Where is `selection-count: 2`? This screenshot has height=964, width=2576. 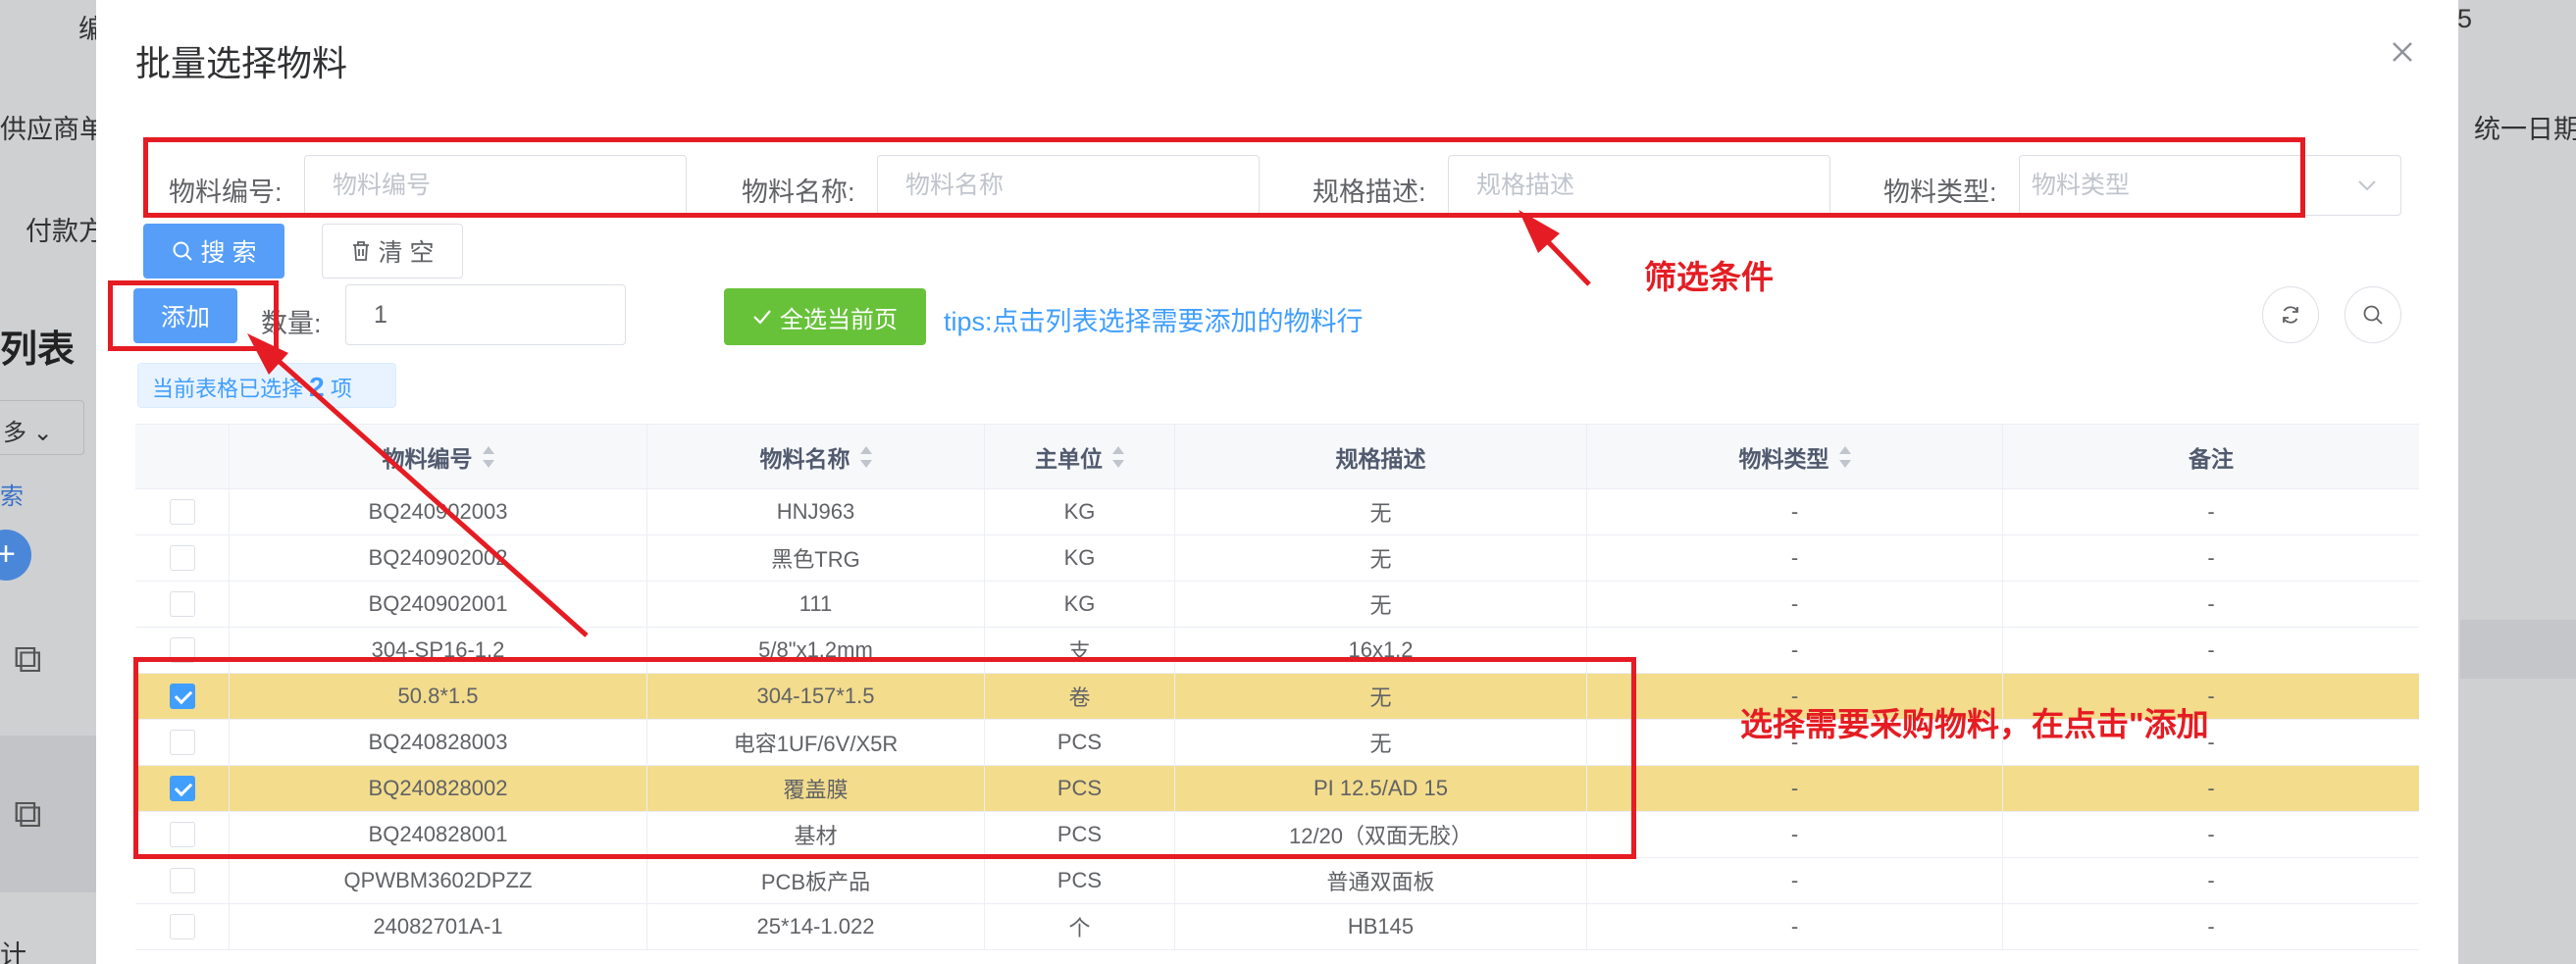
selection-count: 2 is located at coordinates (317, 387).